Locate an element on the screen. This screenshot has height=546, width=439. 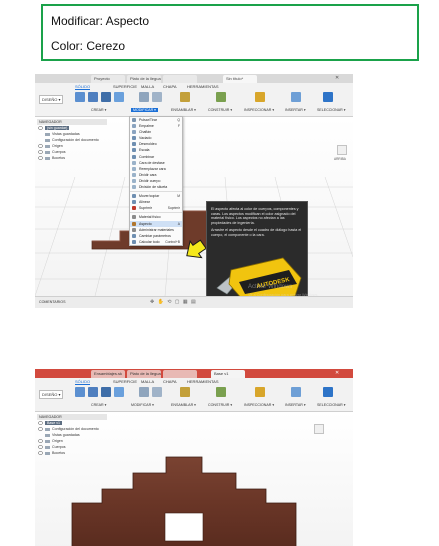
move-icon is located at coordinates (134, 196).